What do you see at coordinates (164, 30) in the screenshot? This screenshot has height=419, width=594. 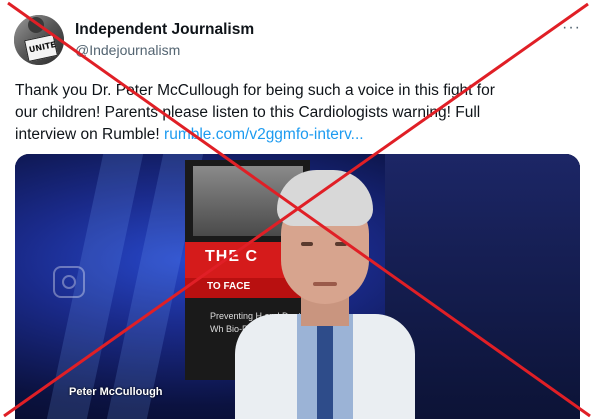 I see `display-name: Independent Journalism` at bounding box center [164, 30].